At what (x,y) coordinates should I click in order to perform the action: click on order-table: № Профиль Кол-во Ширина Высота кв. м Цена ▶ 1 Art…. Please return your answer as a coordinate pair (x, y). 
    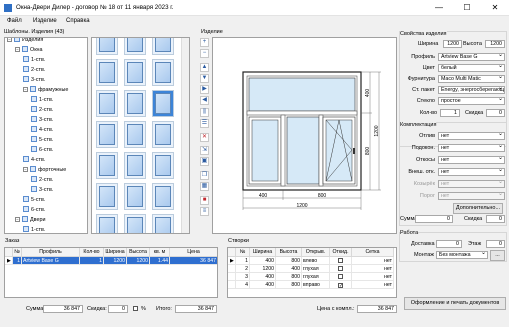
    Looking at the image, I should click on (111, 272).